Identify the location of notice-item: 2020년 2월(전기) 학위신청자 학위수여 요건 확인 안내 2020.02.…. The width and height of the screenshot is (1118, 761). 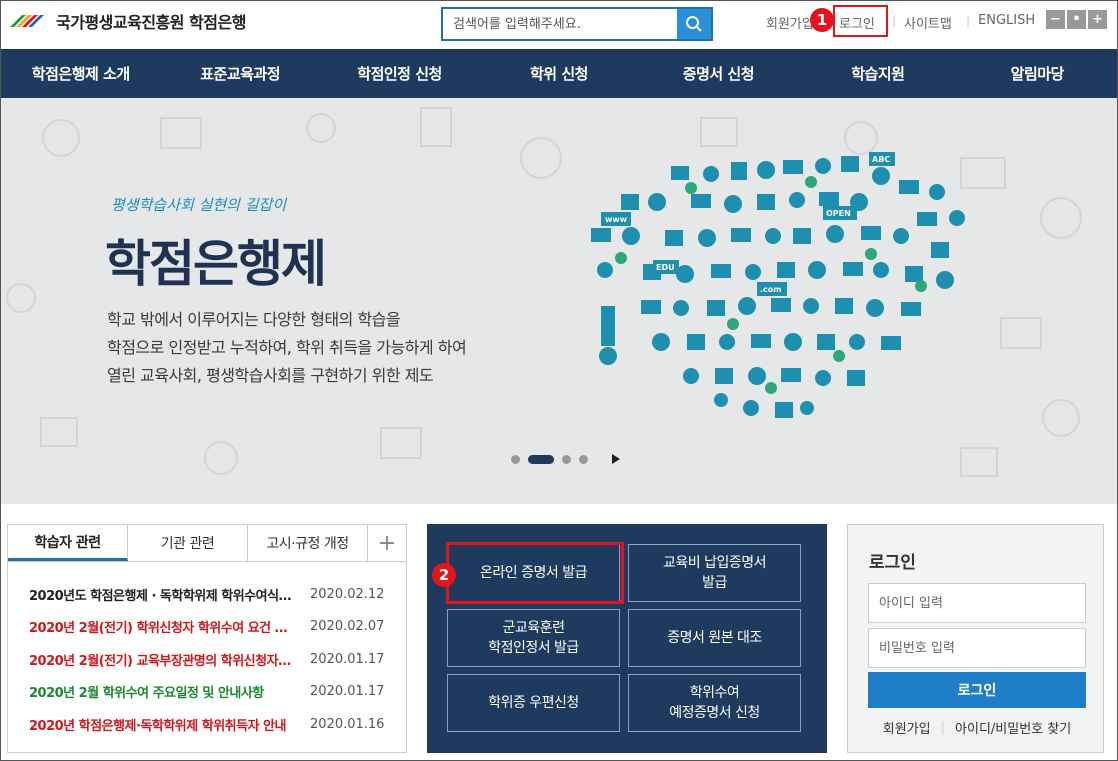
(207, 627).